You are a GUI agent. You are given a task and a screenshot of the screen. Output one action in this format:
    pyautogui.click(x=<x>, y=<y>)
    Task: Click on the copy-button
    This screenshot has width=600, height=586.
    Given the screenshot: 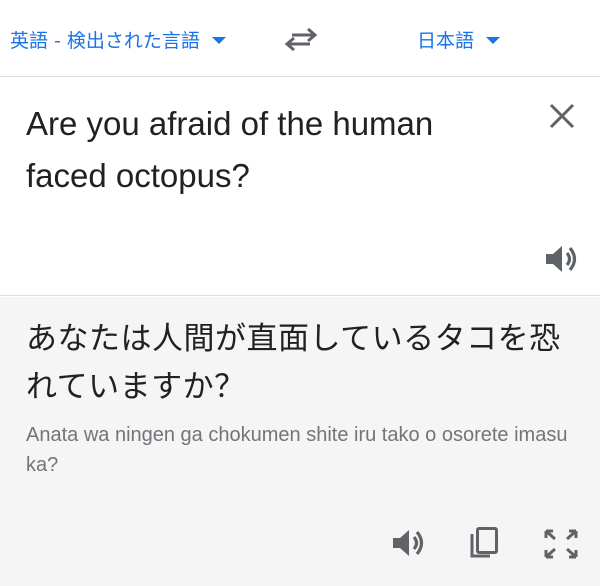 What is the action you would take?
    pyautogui.click(x=483, y=544)
    